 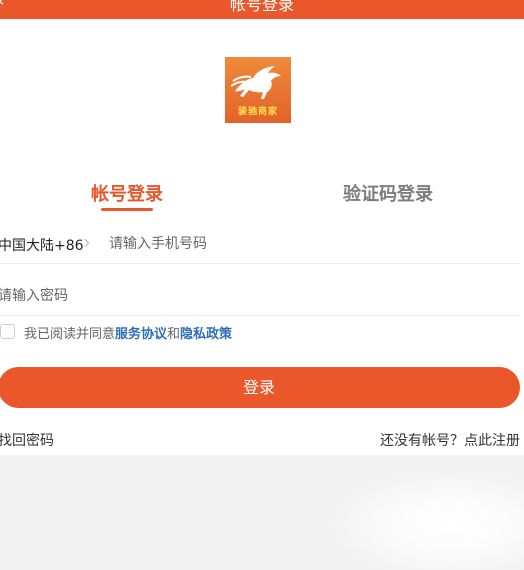 I want to click on agreement-text: 我已阅读并同意服务协议和隐私政策, so click(x=128, y=332).